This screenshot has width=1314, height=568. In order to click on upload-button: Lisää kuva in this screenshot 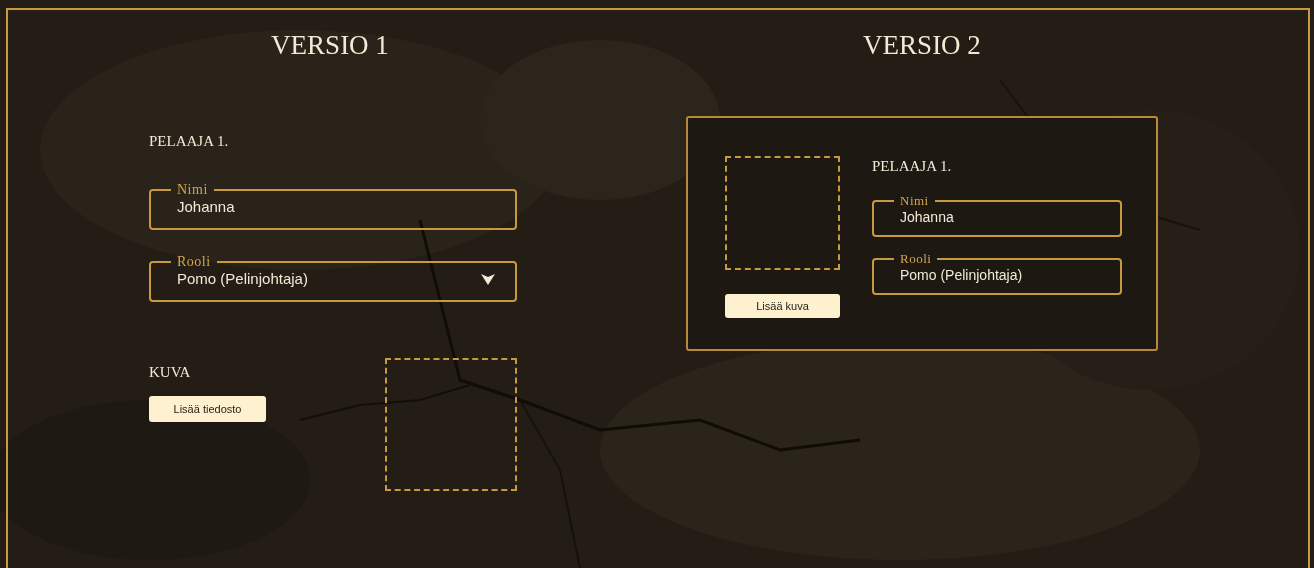, I will do `click(782, 306)`.